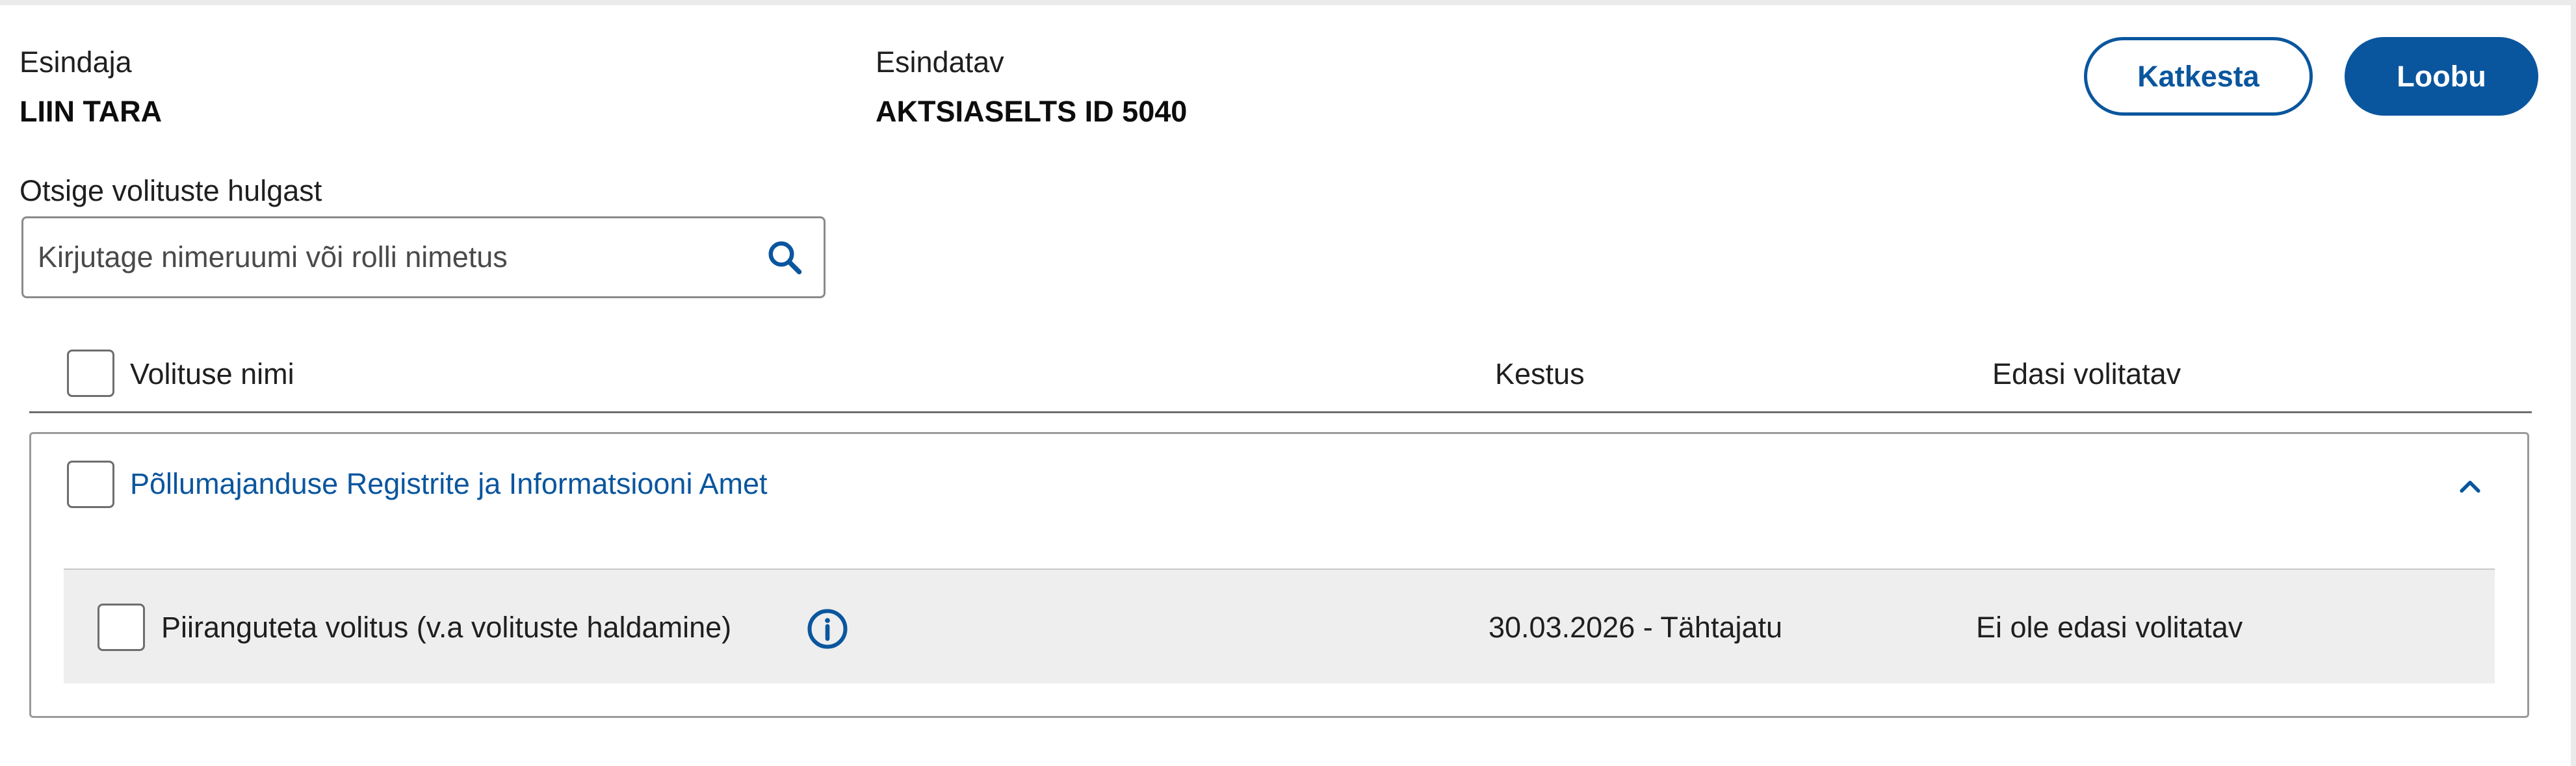 This screenshot has height=766, width=2576. What do you see at coordinates (121, 628) in the screenshot?
I see `row-checkbox` at bounding box center [121, 628].